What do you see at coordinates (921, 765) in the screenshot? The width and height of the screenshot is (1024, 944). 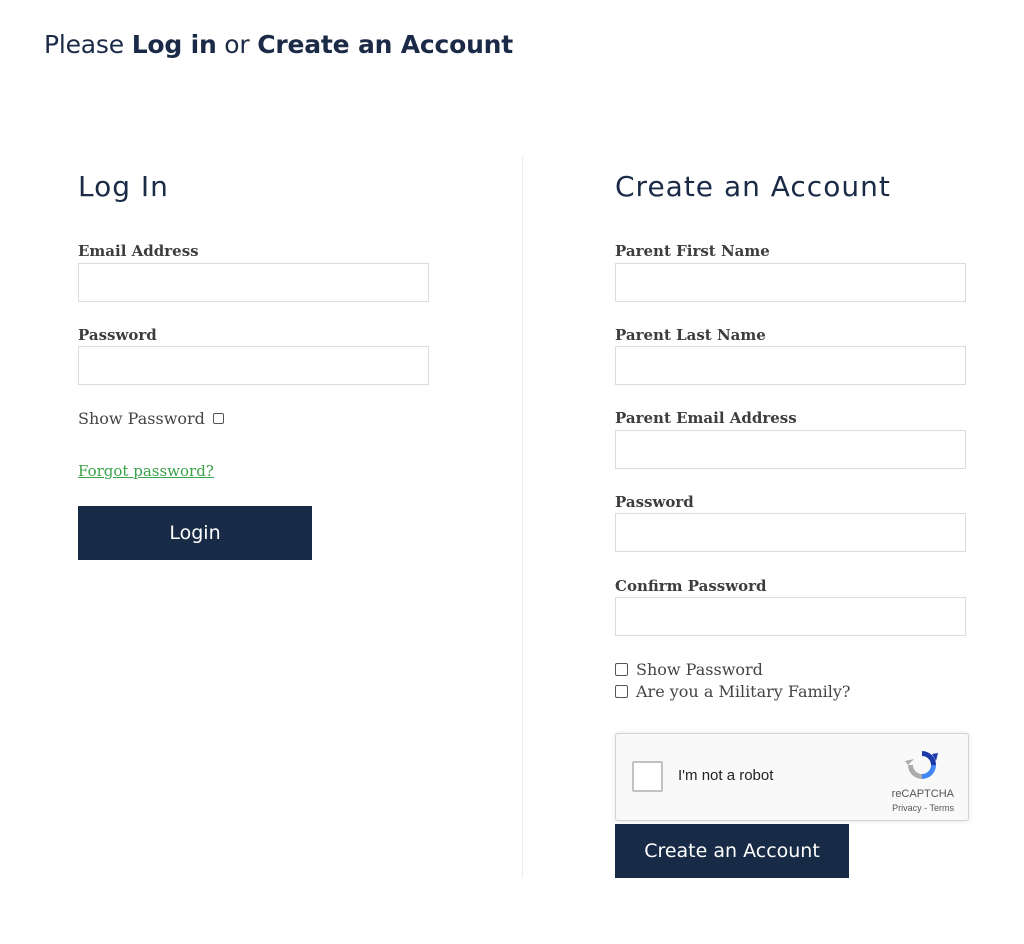 I see `recaptcha-logo-icon` at bounding box center [921, 765].